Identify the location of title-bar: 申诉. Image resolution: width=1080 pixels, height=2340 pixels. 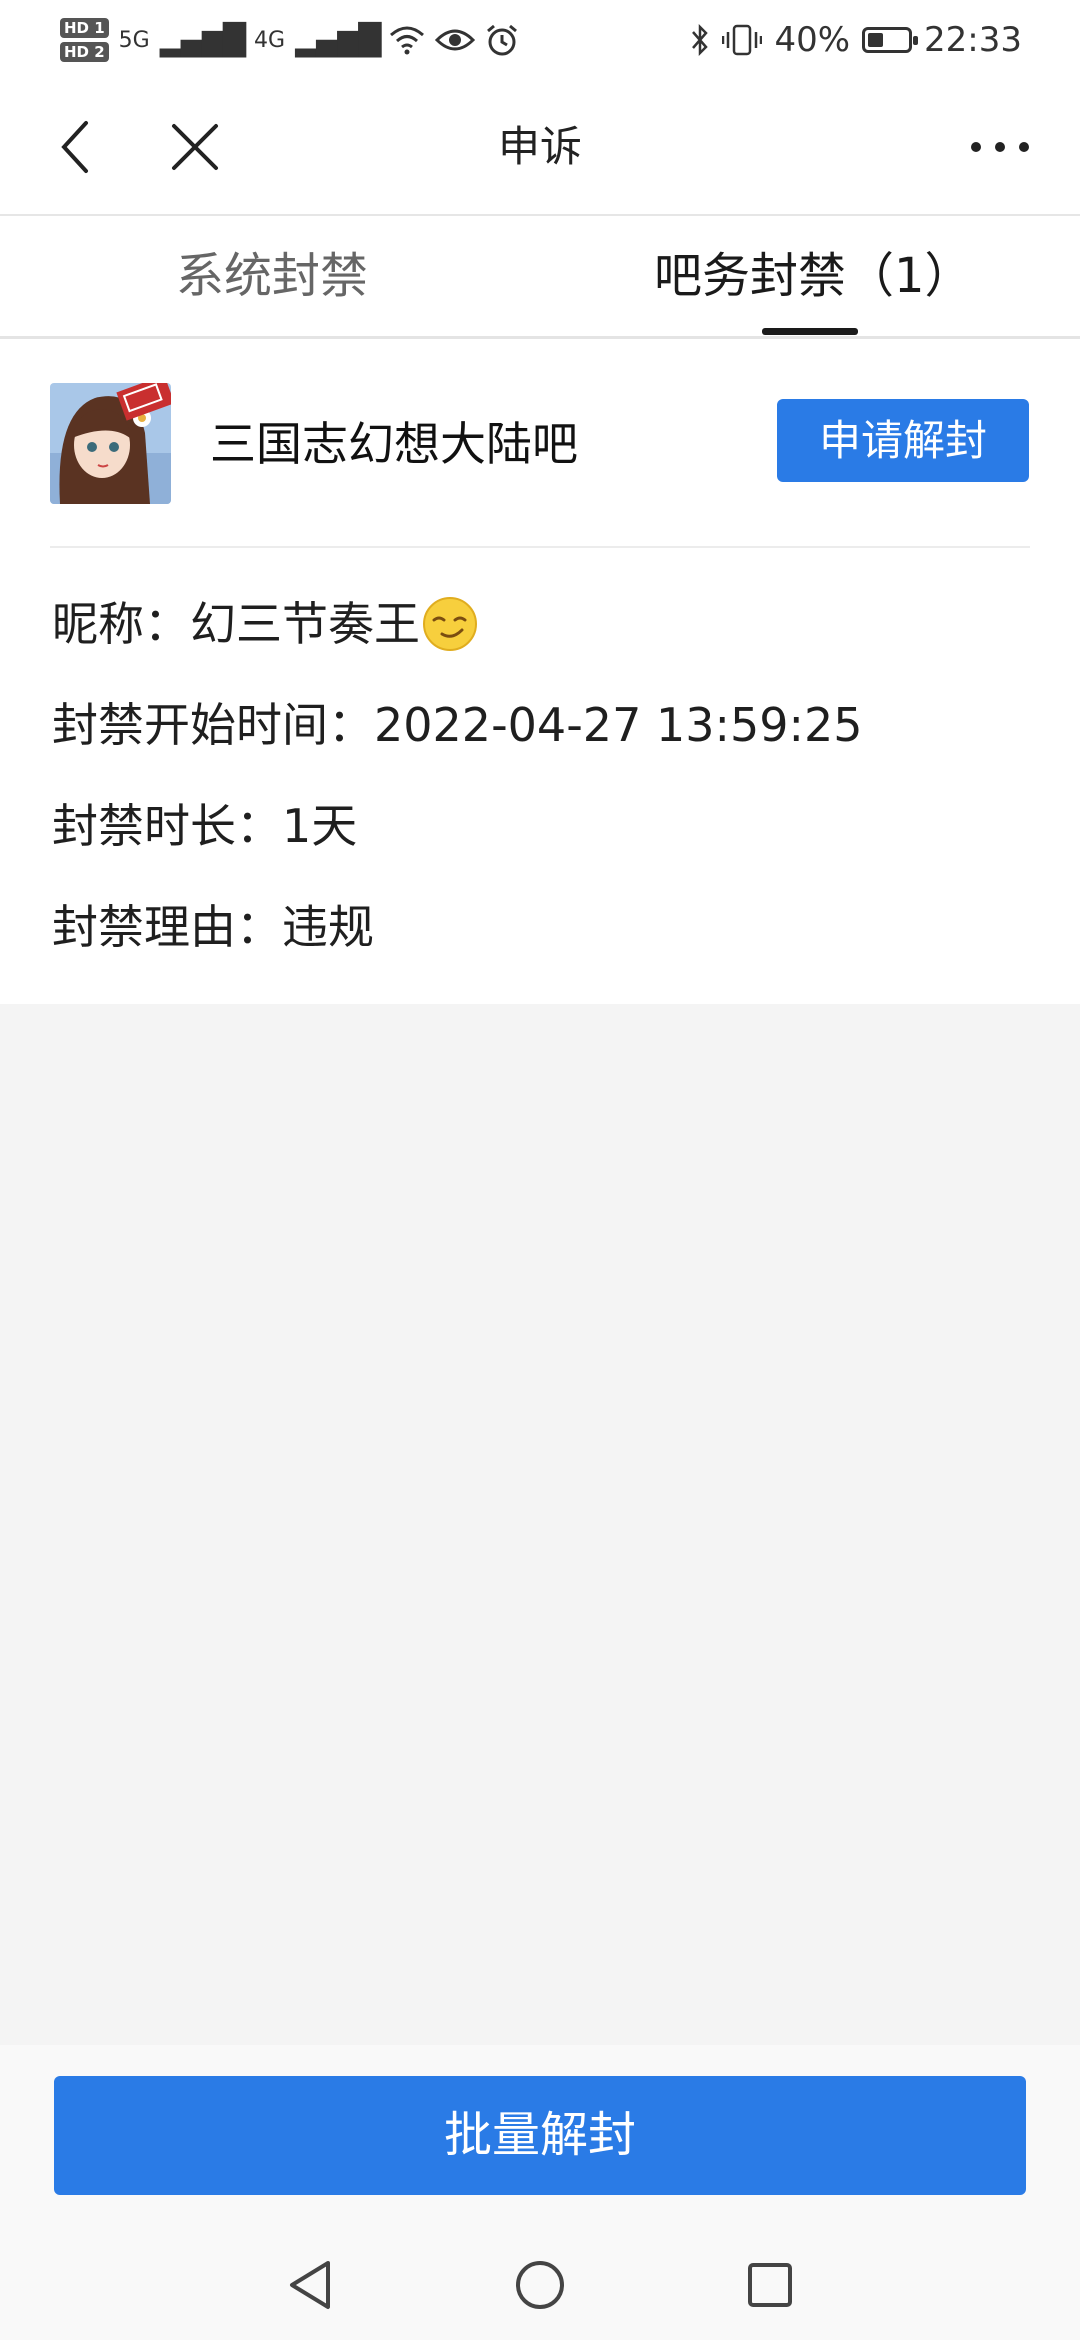
(540, 148).